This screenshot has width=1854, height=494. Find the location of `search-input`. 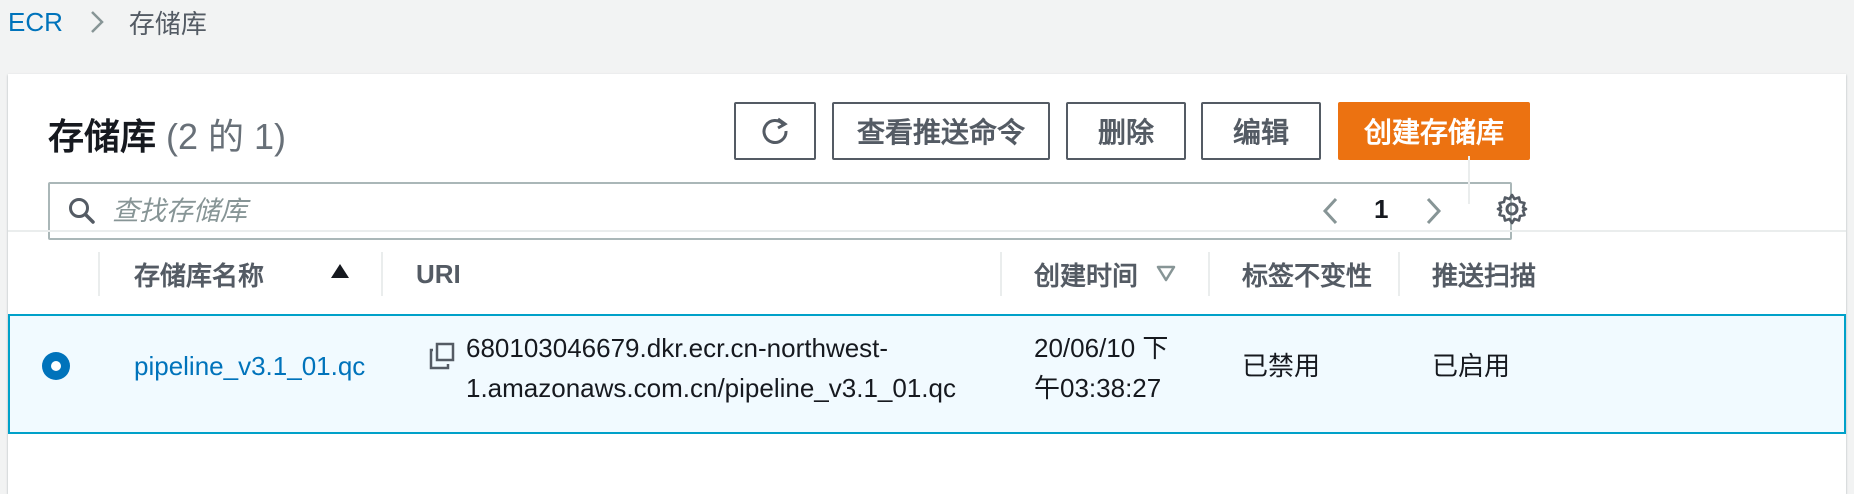

search-input is located at coordinates (802, 211).